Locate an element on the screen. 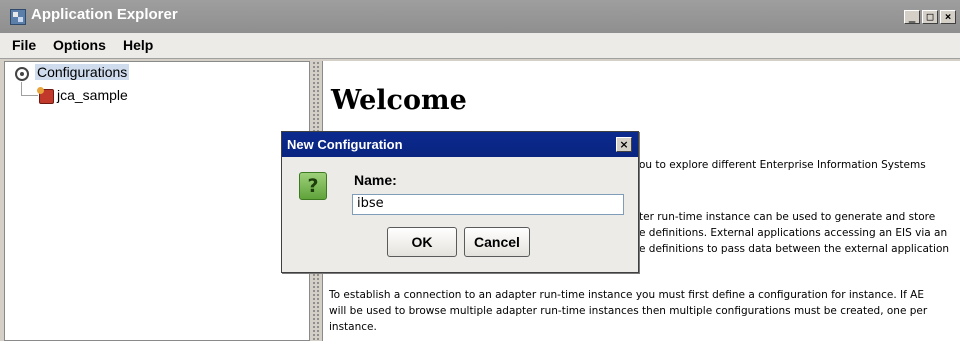 This screenshot has height=341, width=960. menu-help: Help is located at coordinates (138, 45).